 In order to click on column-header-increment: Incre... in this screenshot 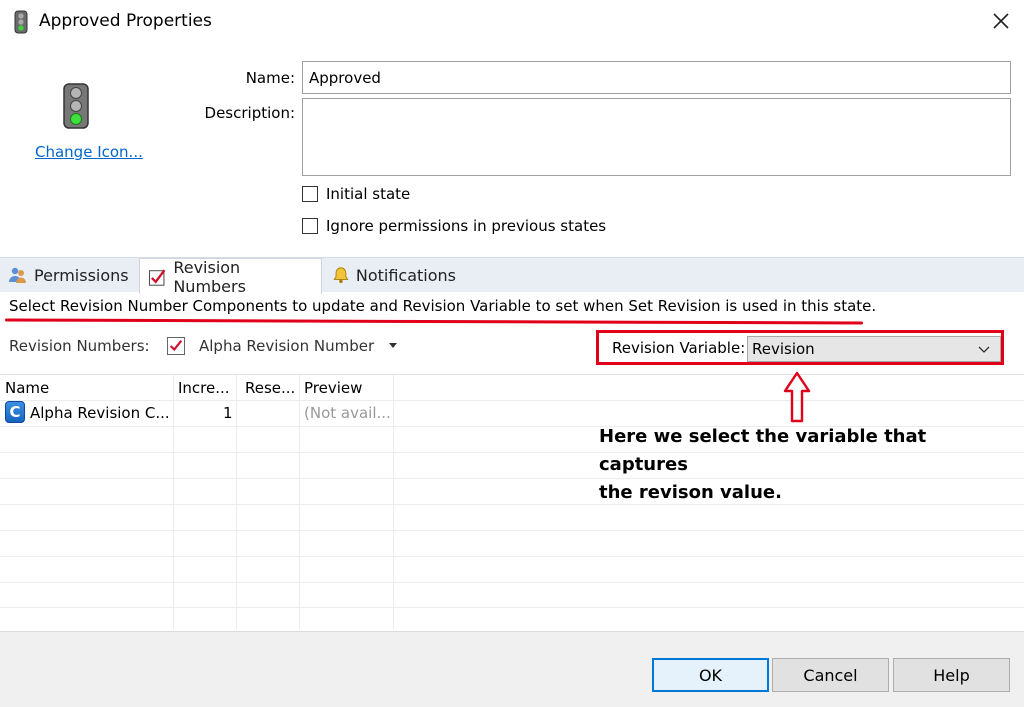, I will do `click(204, 388)`.